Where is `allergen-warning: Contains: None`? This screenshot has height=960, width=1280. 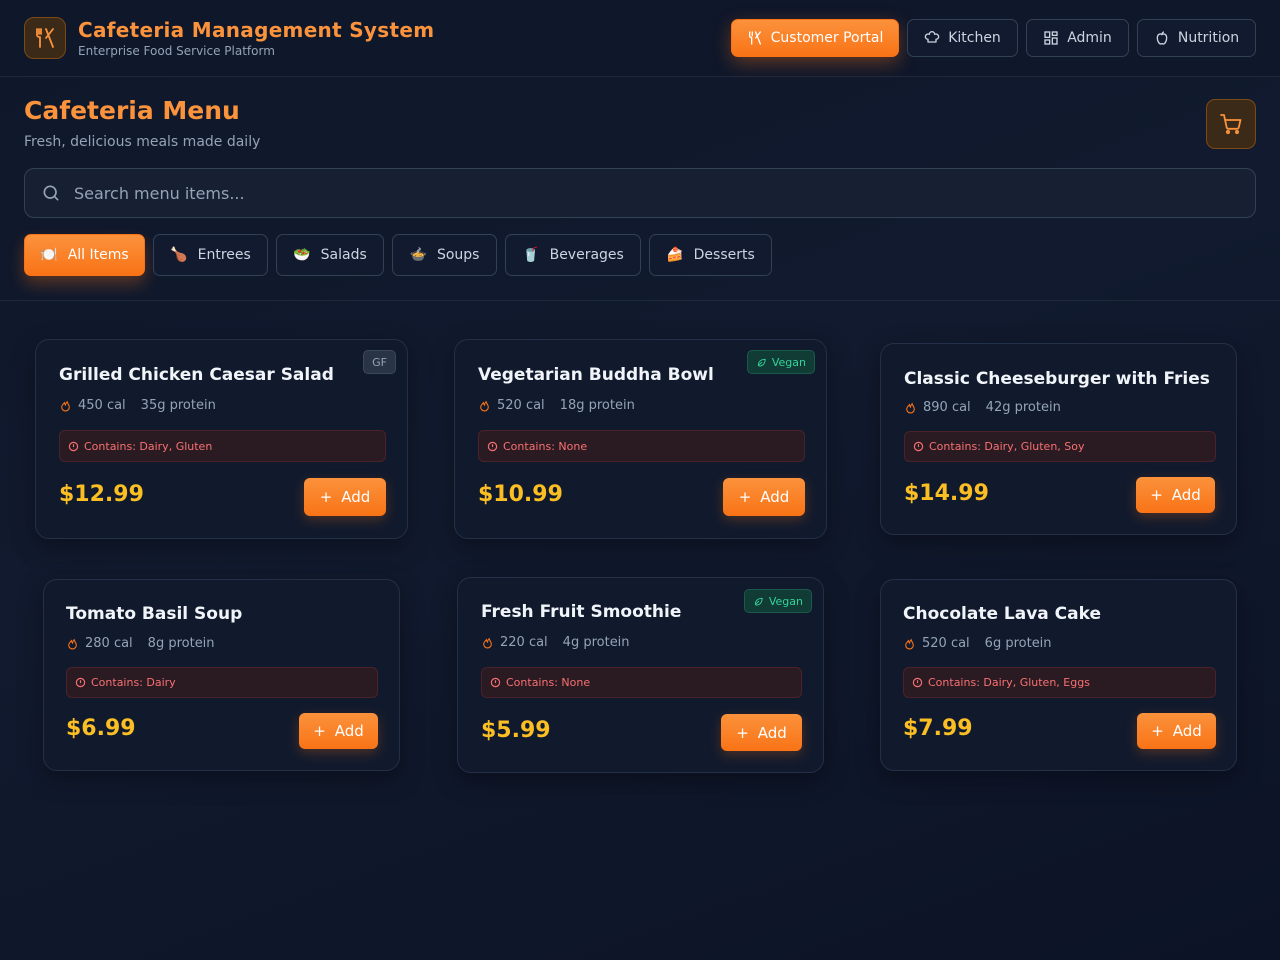
allergen-warning: Contains: None is located at coordinates (641, 682).